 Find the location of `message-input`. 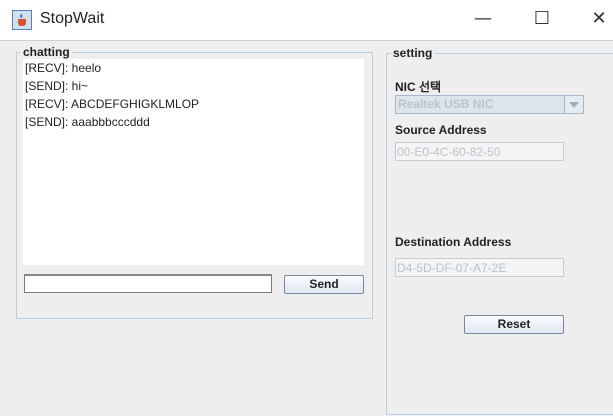

message-input is located at coordinates (148, 283).